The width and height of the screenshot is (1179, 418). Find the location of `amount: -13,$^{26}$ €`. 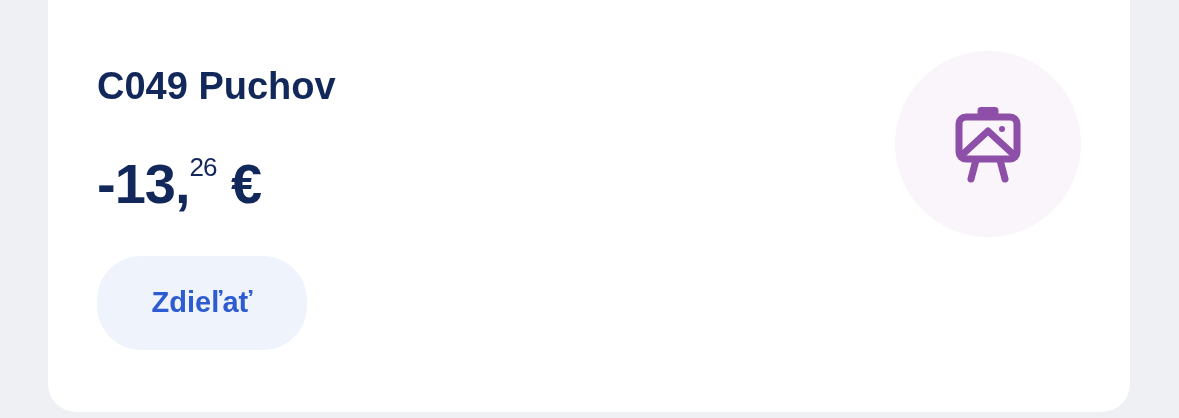

amount: -13,$^{26}$ € is located at coordinates (179, 183).